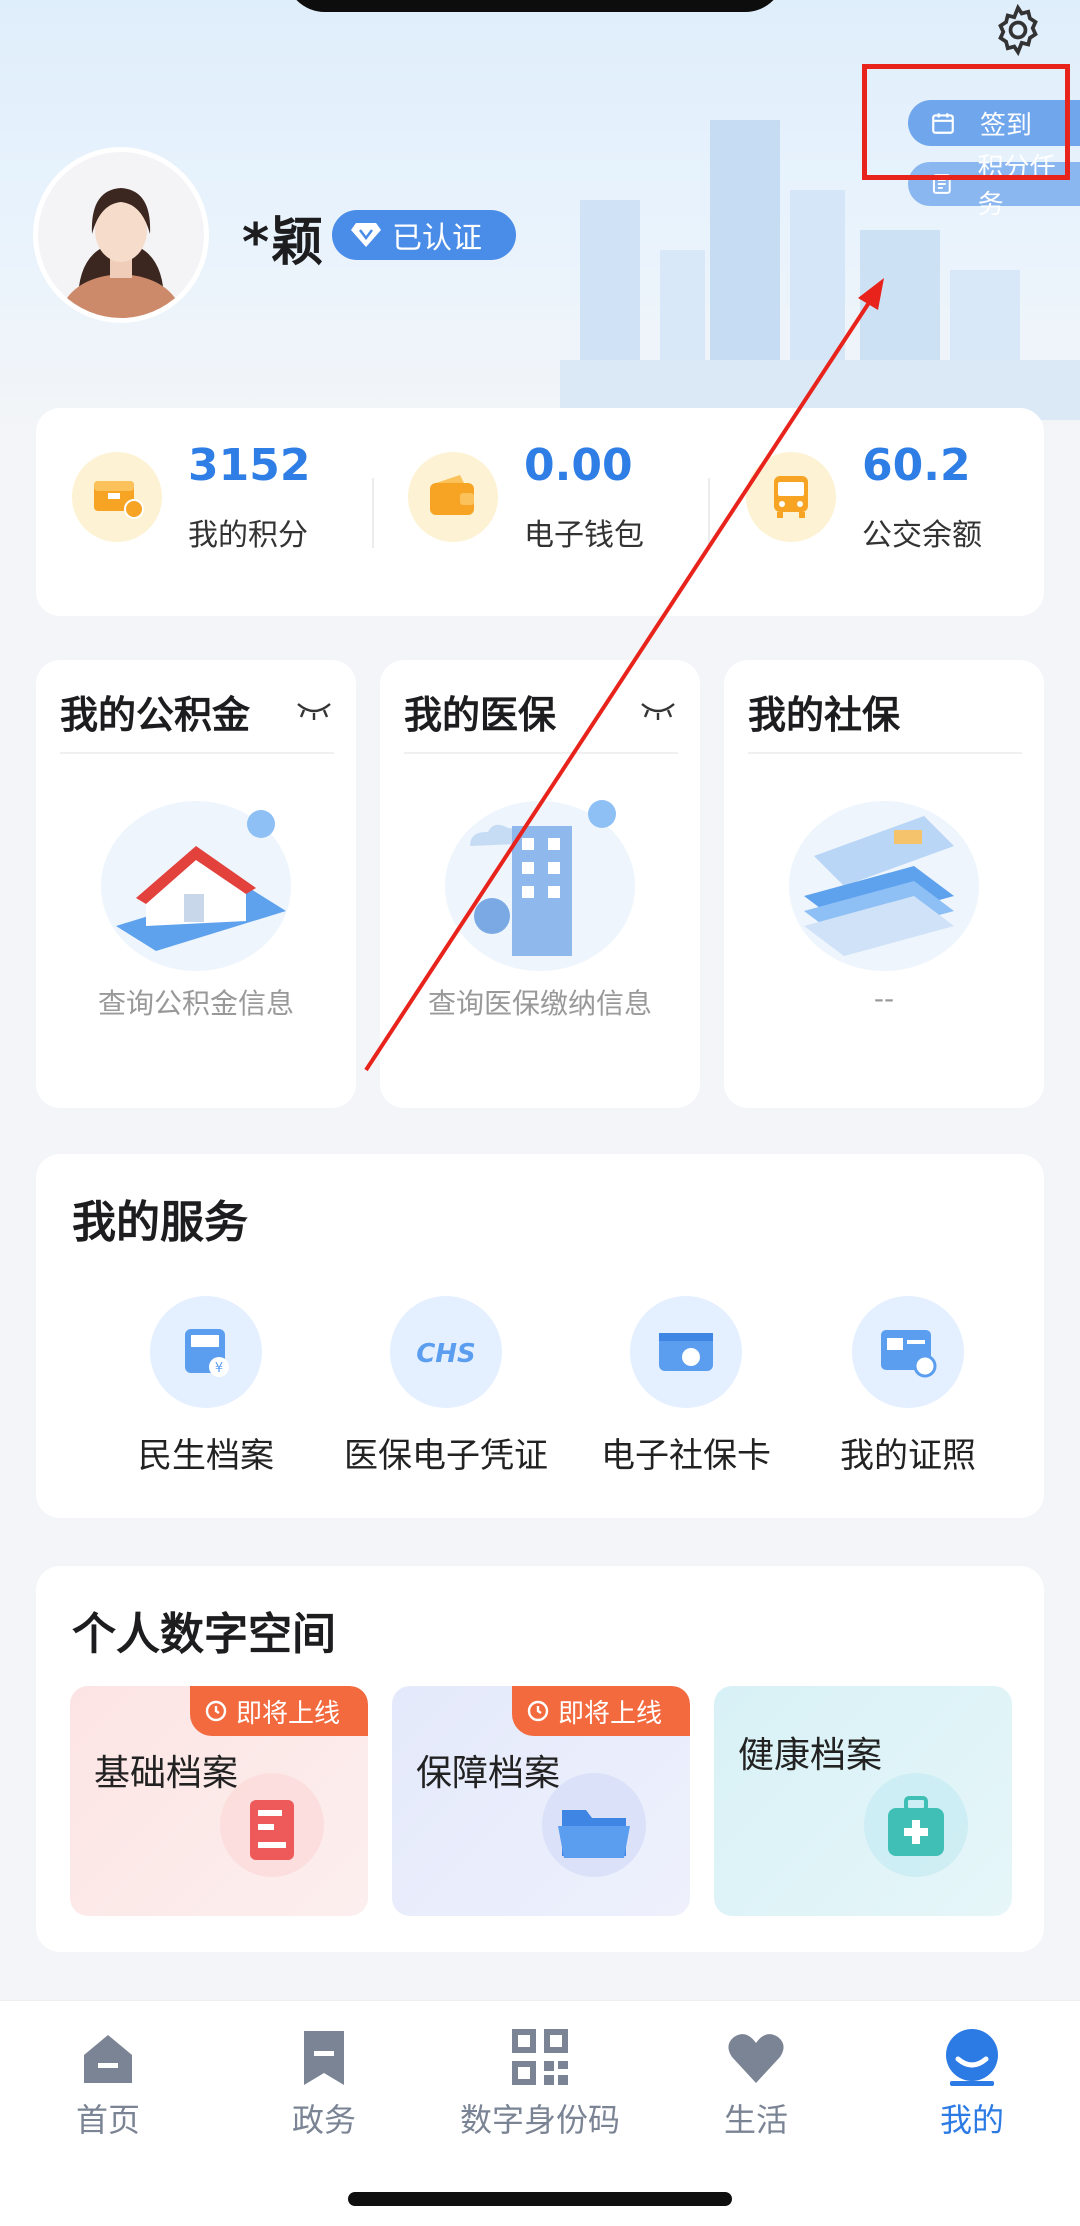 This screenshot has width=1080, height=2226. I want to click on medical-insurance-subtitle: 查询医保缴纳信息, so click(539, 1003).